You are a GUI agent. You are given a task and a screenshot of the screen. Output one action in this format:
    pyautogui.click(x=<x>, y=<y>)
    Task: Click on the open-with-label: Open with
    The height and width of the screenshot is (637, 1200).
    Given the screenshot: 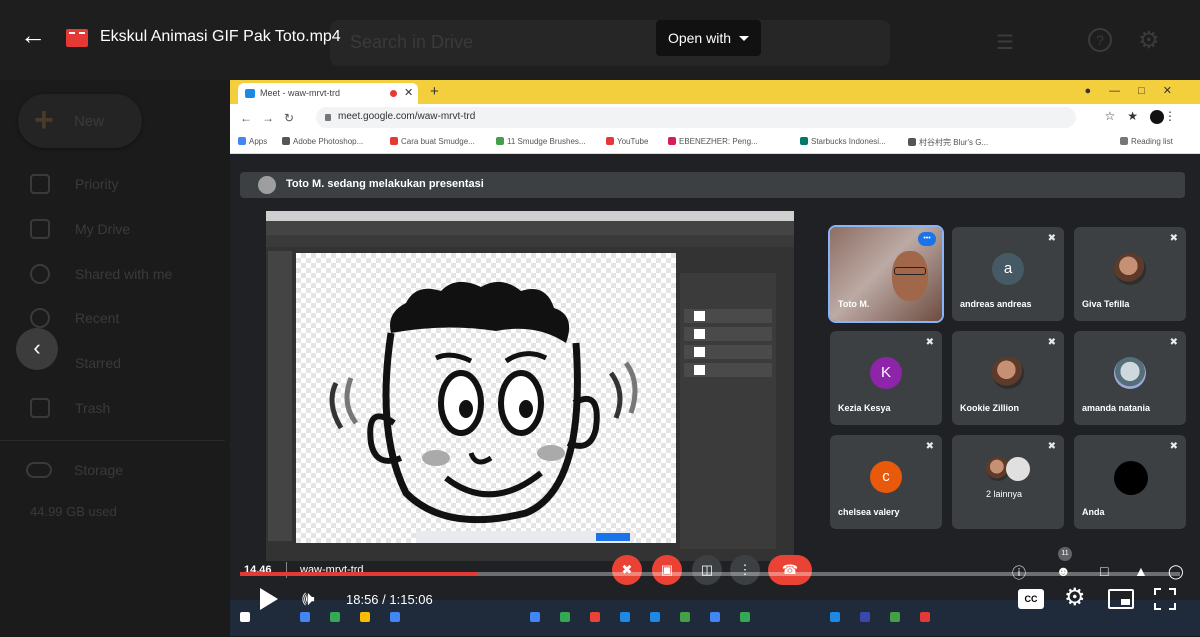 What is the action you would take?
    pyautogui.click(x=699, y=38)
    